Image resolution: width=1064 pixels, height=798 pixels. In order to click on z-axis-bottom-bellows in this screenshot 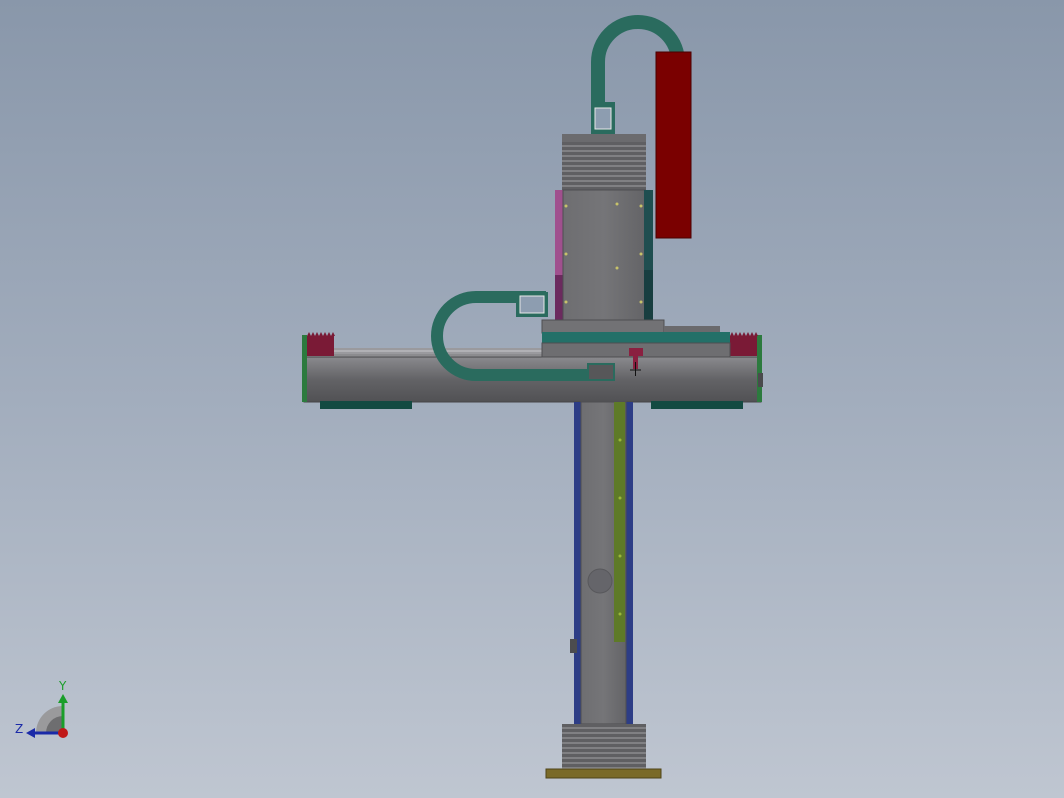, I will do `click(604, 747)`.